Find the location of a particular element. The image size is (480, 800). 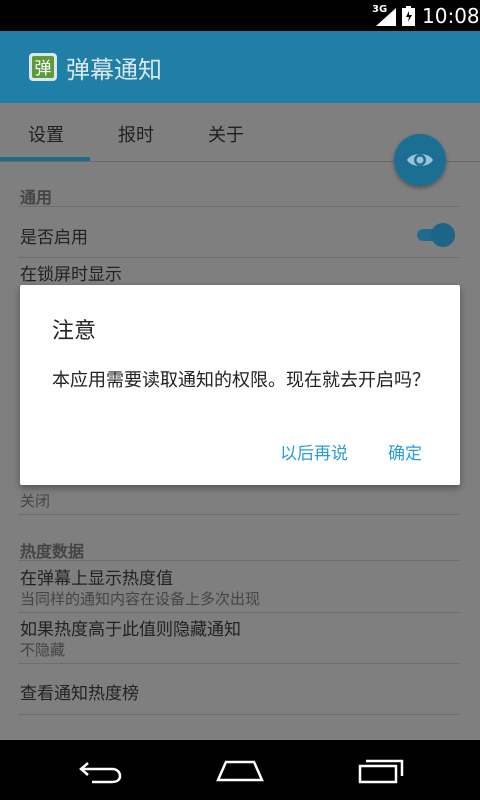

dialog-message: 本应用需要读取通知的权限。现在就去开启吗？ is located at coordinates (241, 380).